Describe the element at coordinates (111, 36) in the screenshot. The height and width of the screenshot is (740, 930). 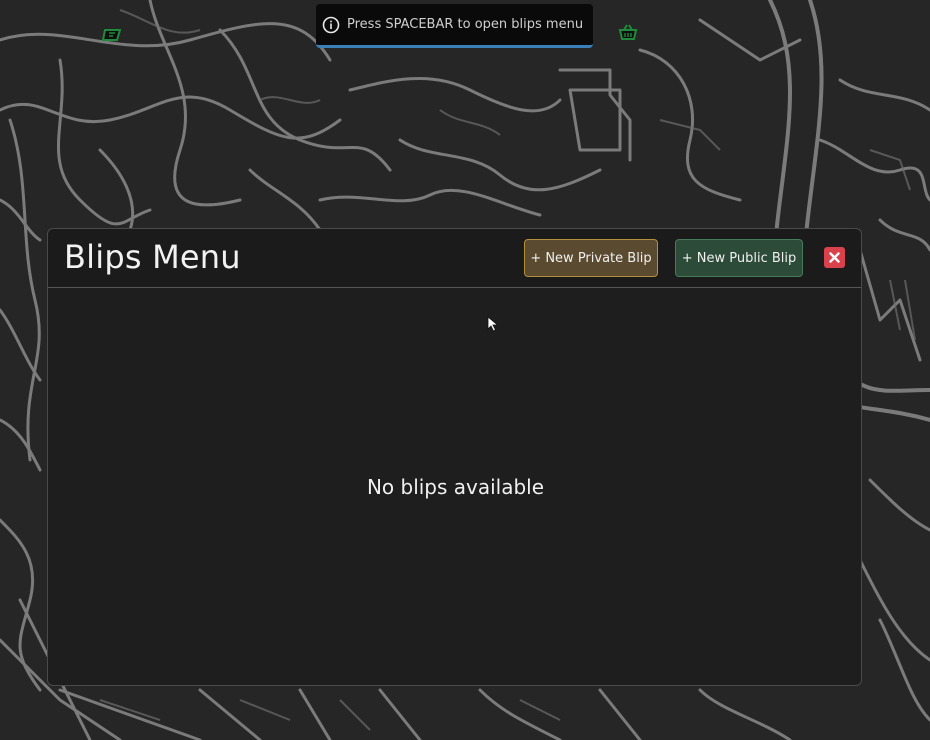
I see `map-marker-icon` at that location.